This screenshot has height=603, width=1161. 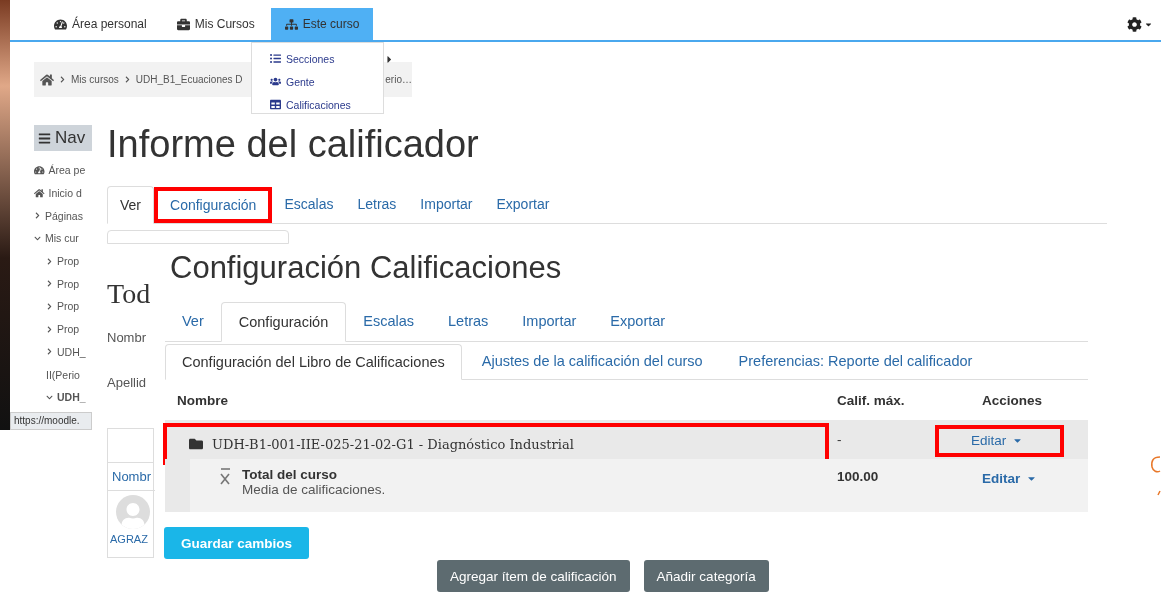 What do you see at coordinates (127, 382) in the screenshot?
I see `filter-label: Apellid` at bounding box center [127, 382].